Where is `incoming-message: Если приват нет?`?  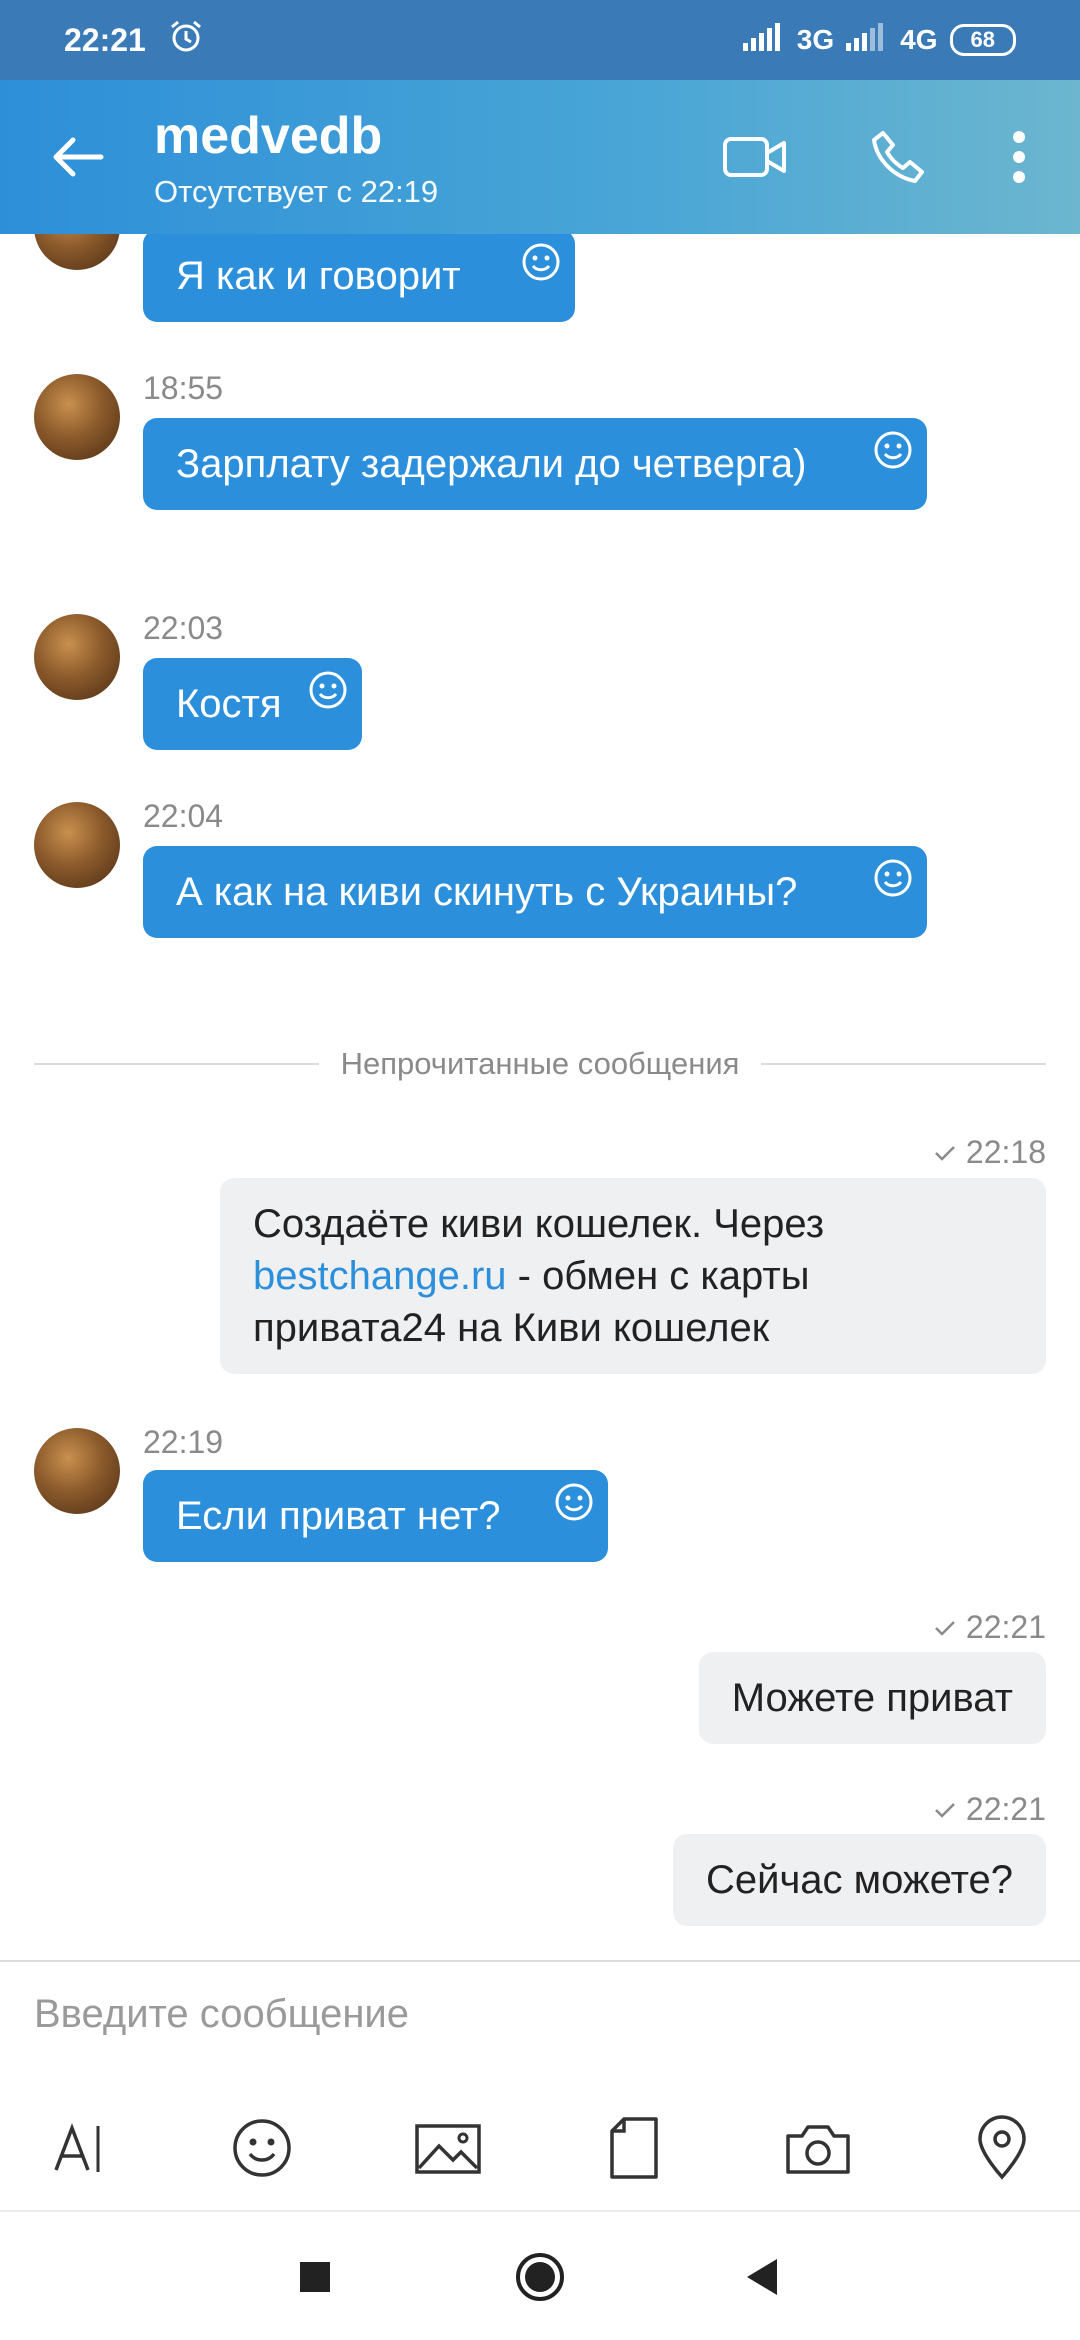 incoming-message: Если приват нет? is located at coordinates (375, 1516).